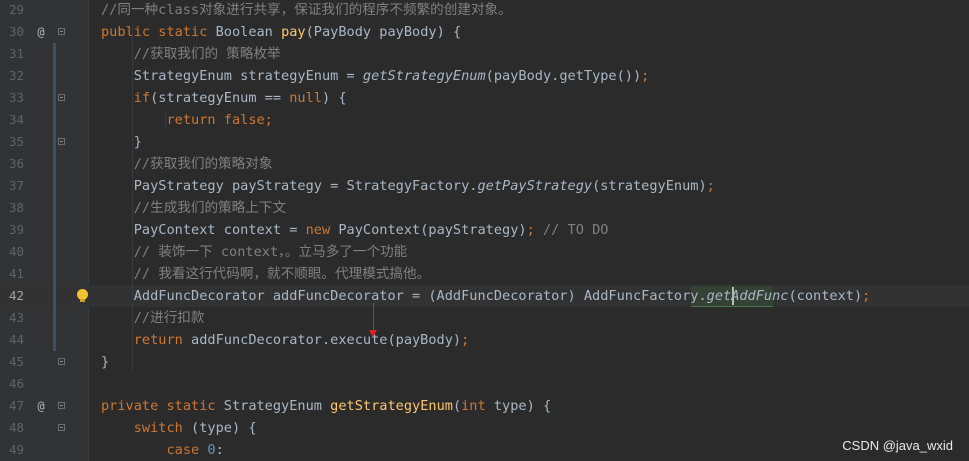 The image size is (969, 461). What do you see at coordinates (522, 406) in the screenshot?
I see `code-token: type) {` at bounding box center [522, 406].